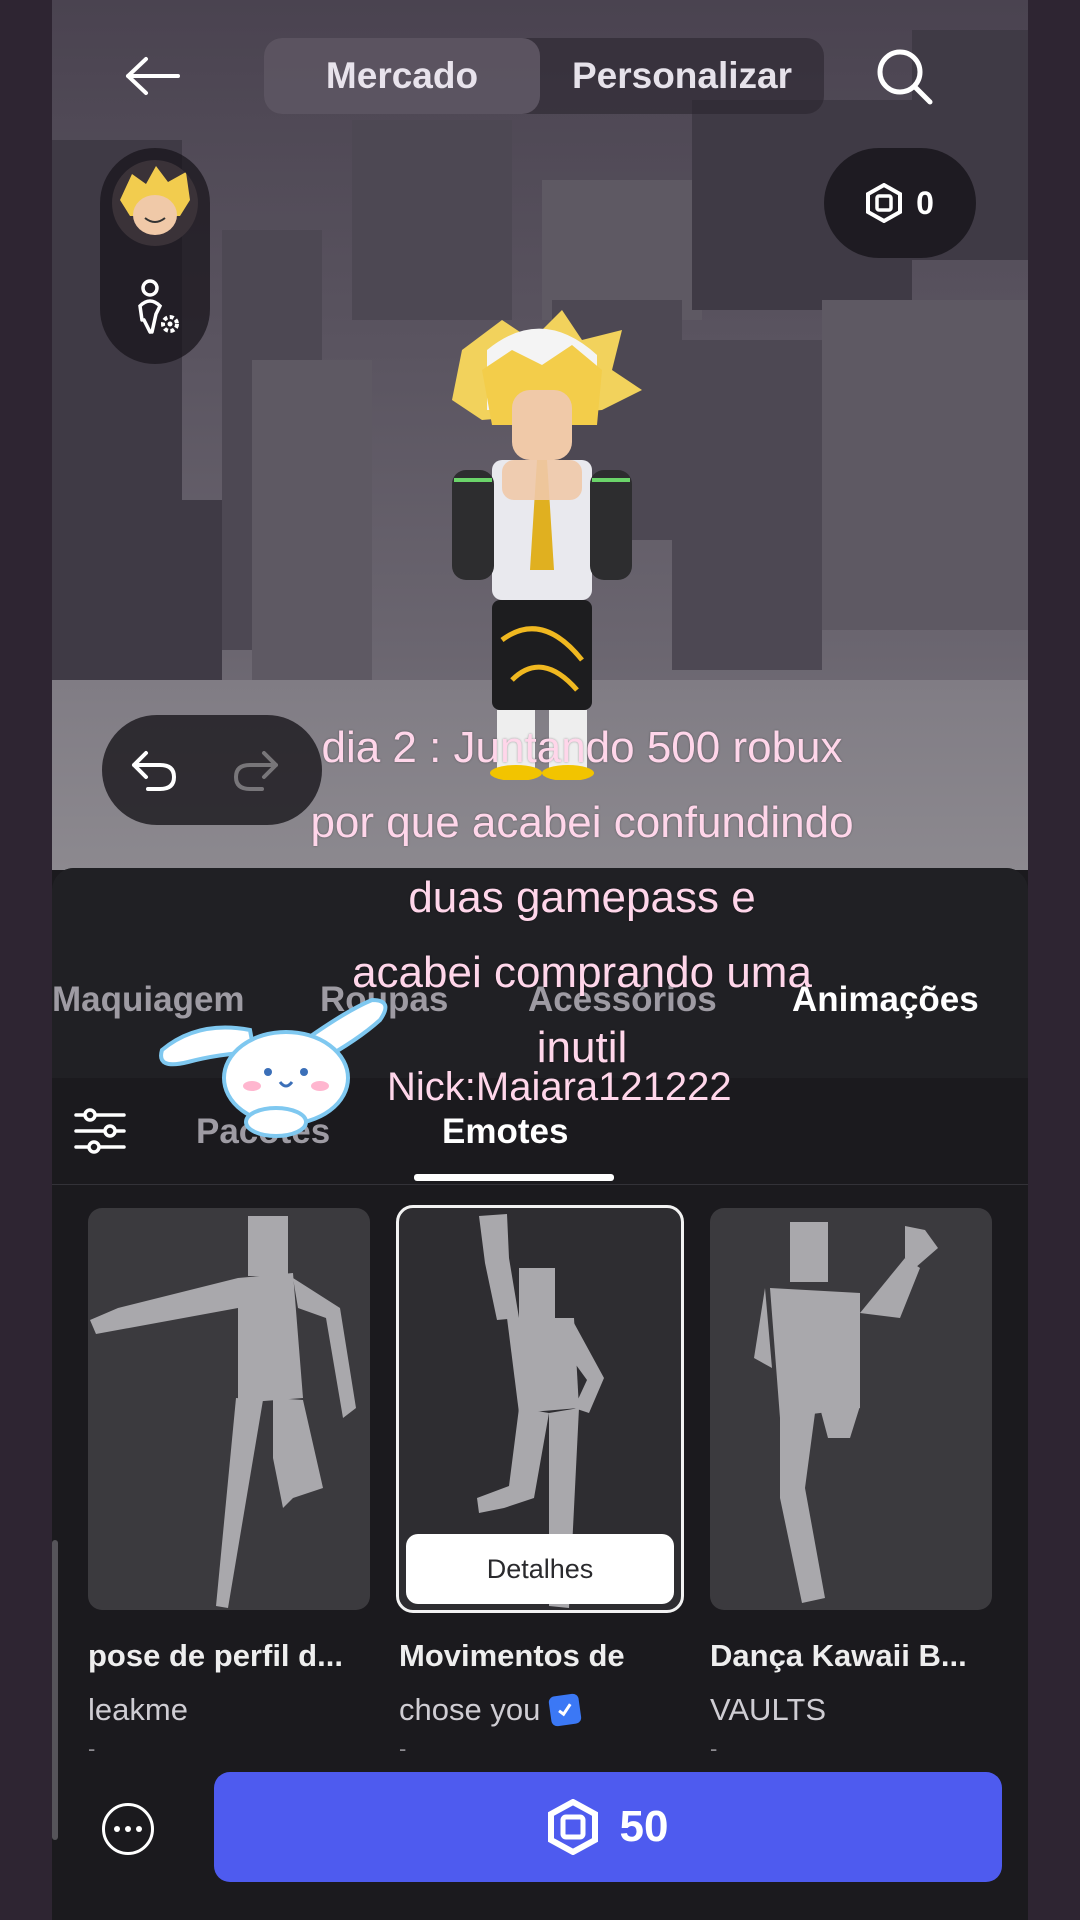 This screenshot has height=1920, width=1080. I want to click on catalog-item: pose de perfil d... leakme -, so click(229, 1485).